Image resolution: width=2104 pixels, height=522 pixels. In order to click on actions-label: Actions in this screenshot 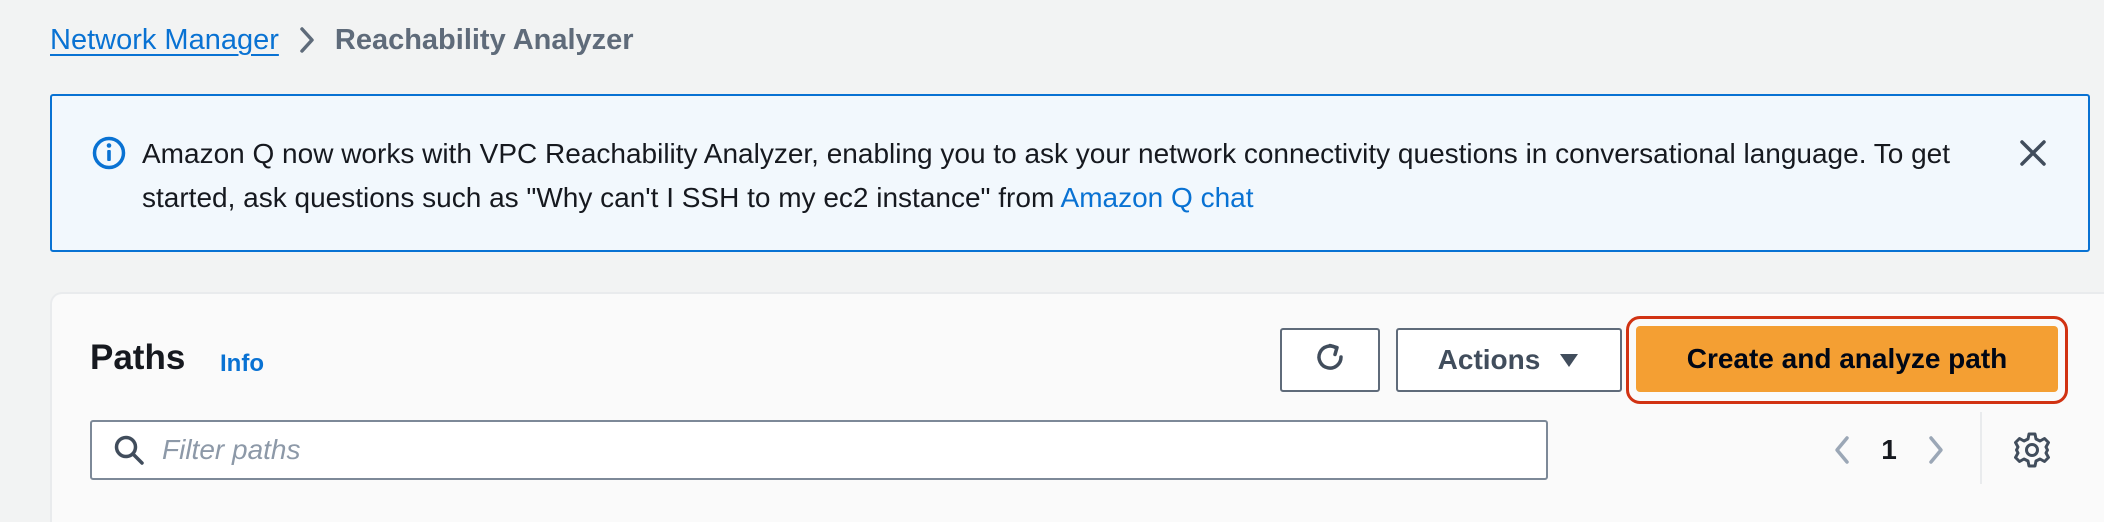, I will do `click(1489, 359)`.